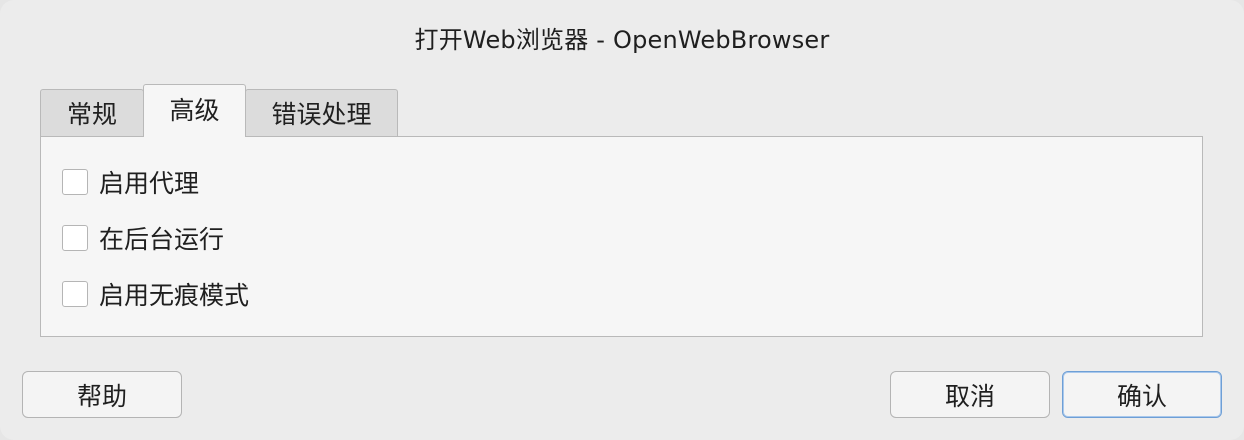  I want to click on tab-general: 常规, so click(92, 112).